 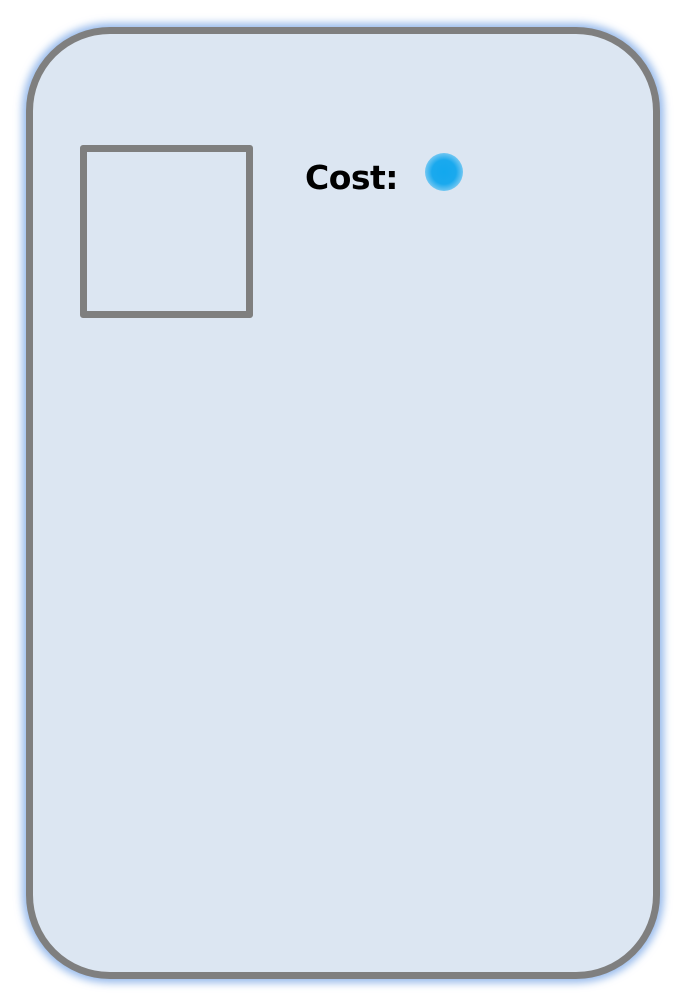 I want to click on cost-gem-icon, so click(x=444, y=172).